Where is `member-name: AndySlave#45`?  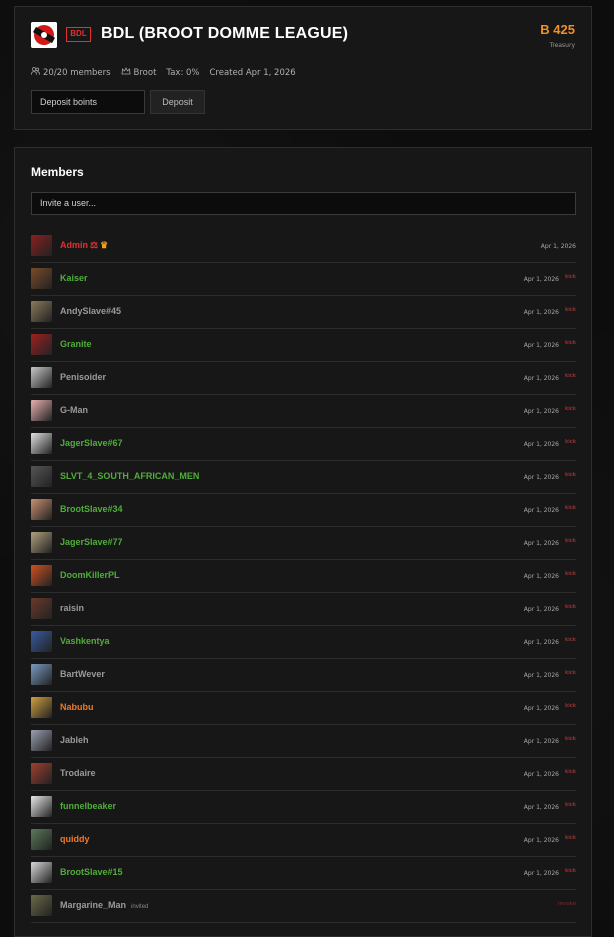
member-name: AndySlave#45 is located at coordinates (90, 311).